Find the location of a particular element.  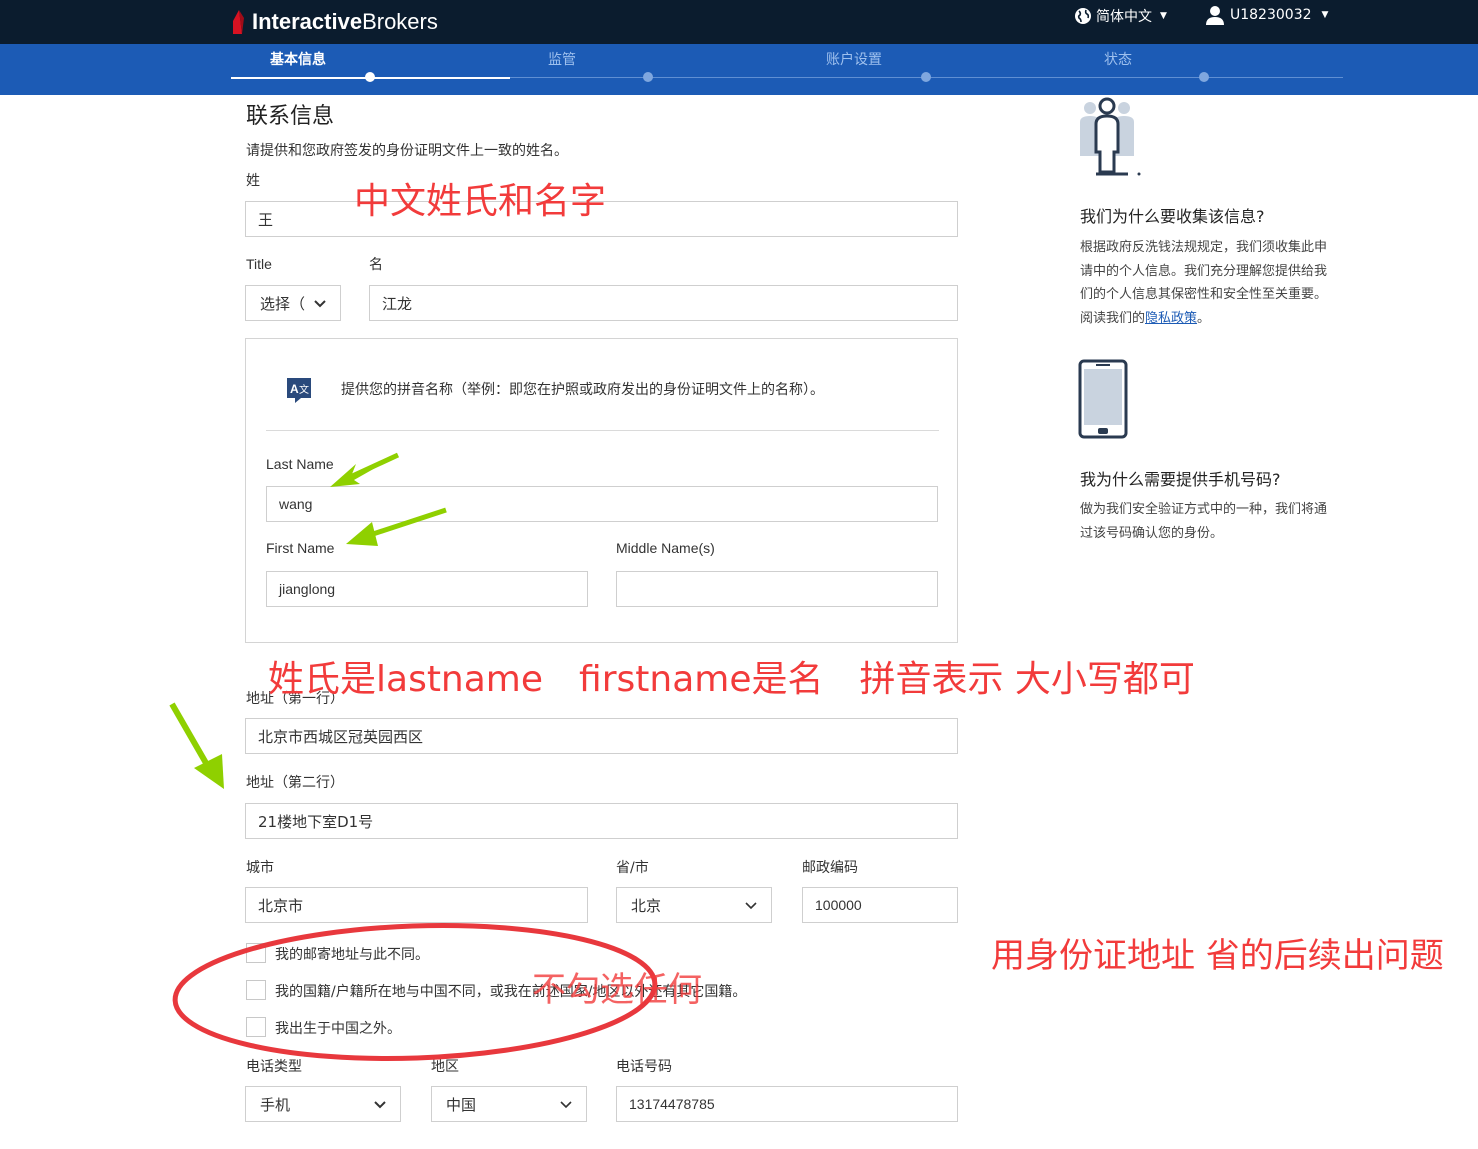

pinyin-instructions: 提供您的拼音名称（举例：即您在护照或政府发出的身份证明文件上的名称）。 is located at coordinates (582, 390).